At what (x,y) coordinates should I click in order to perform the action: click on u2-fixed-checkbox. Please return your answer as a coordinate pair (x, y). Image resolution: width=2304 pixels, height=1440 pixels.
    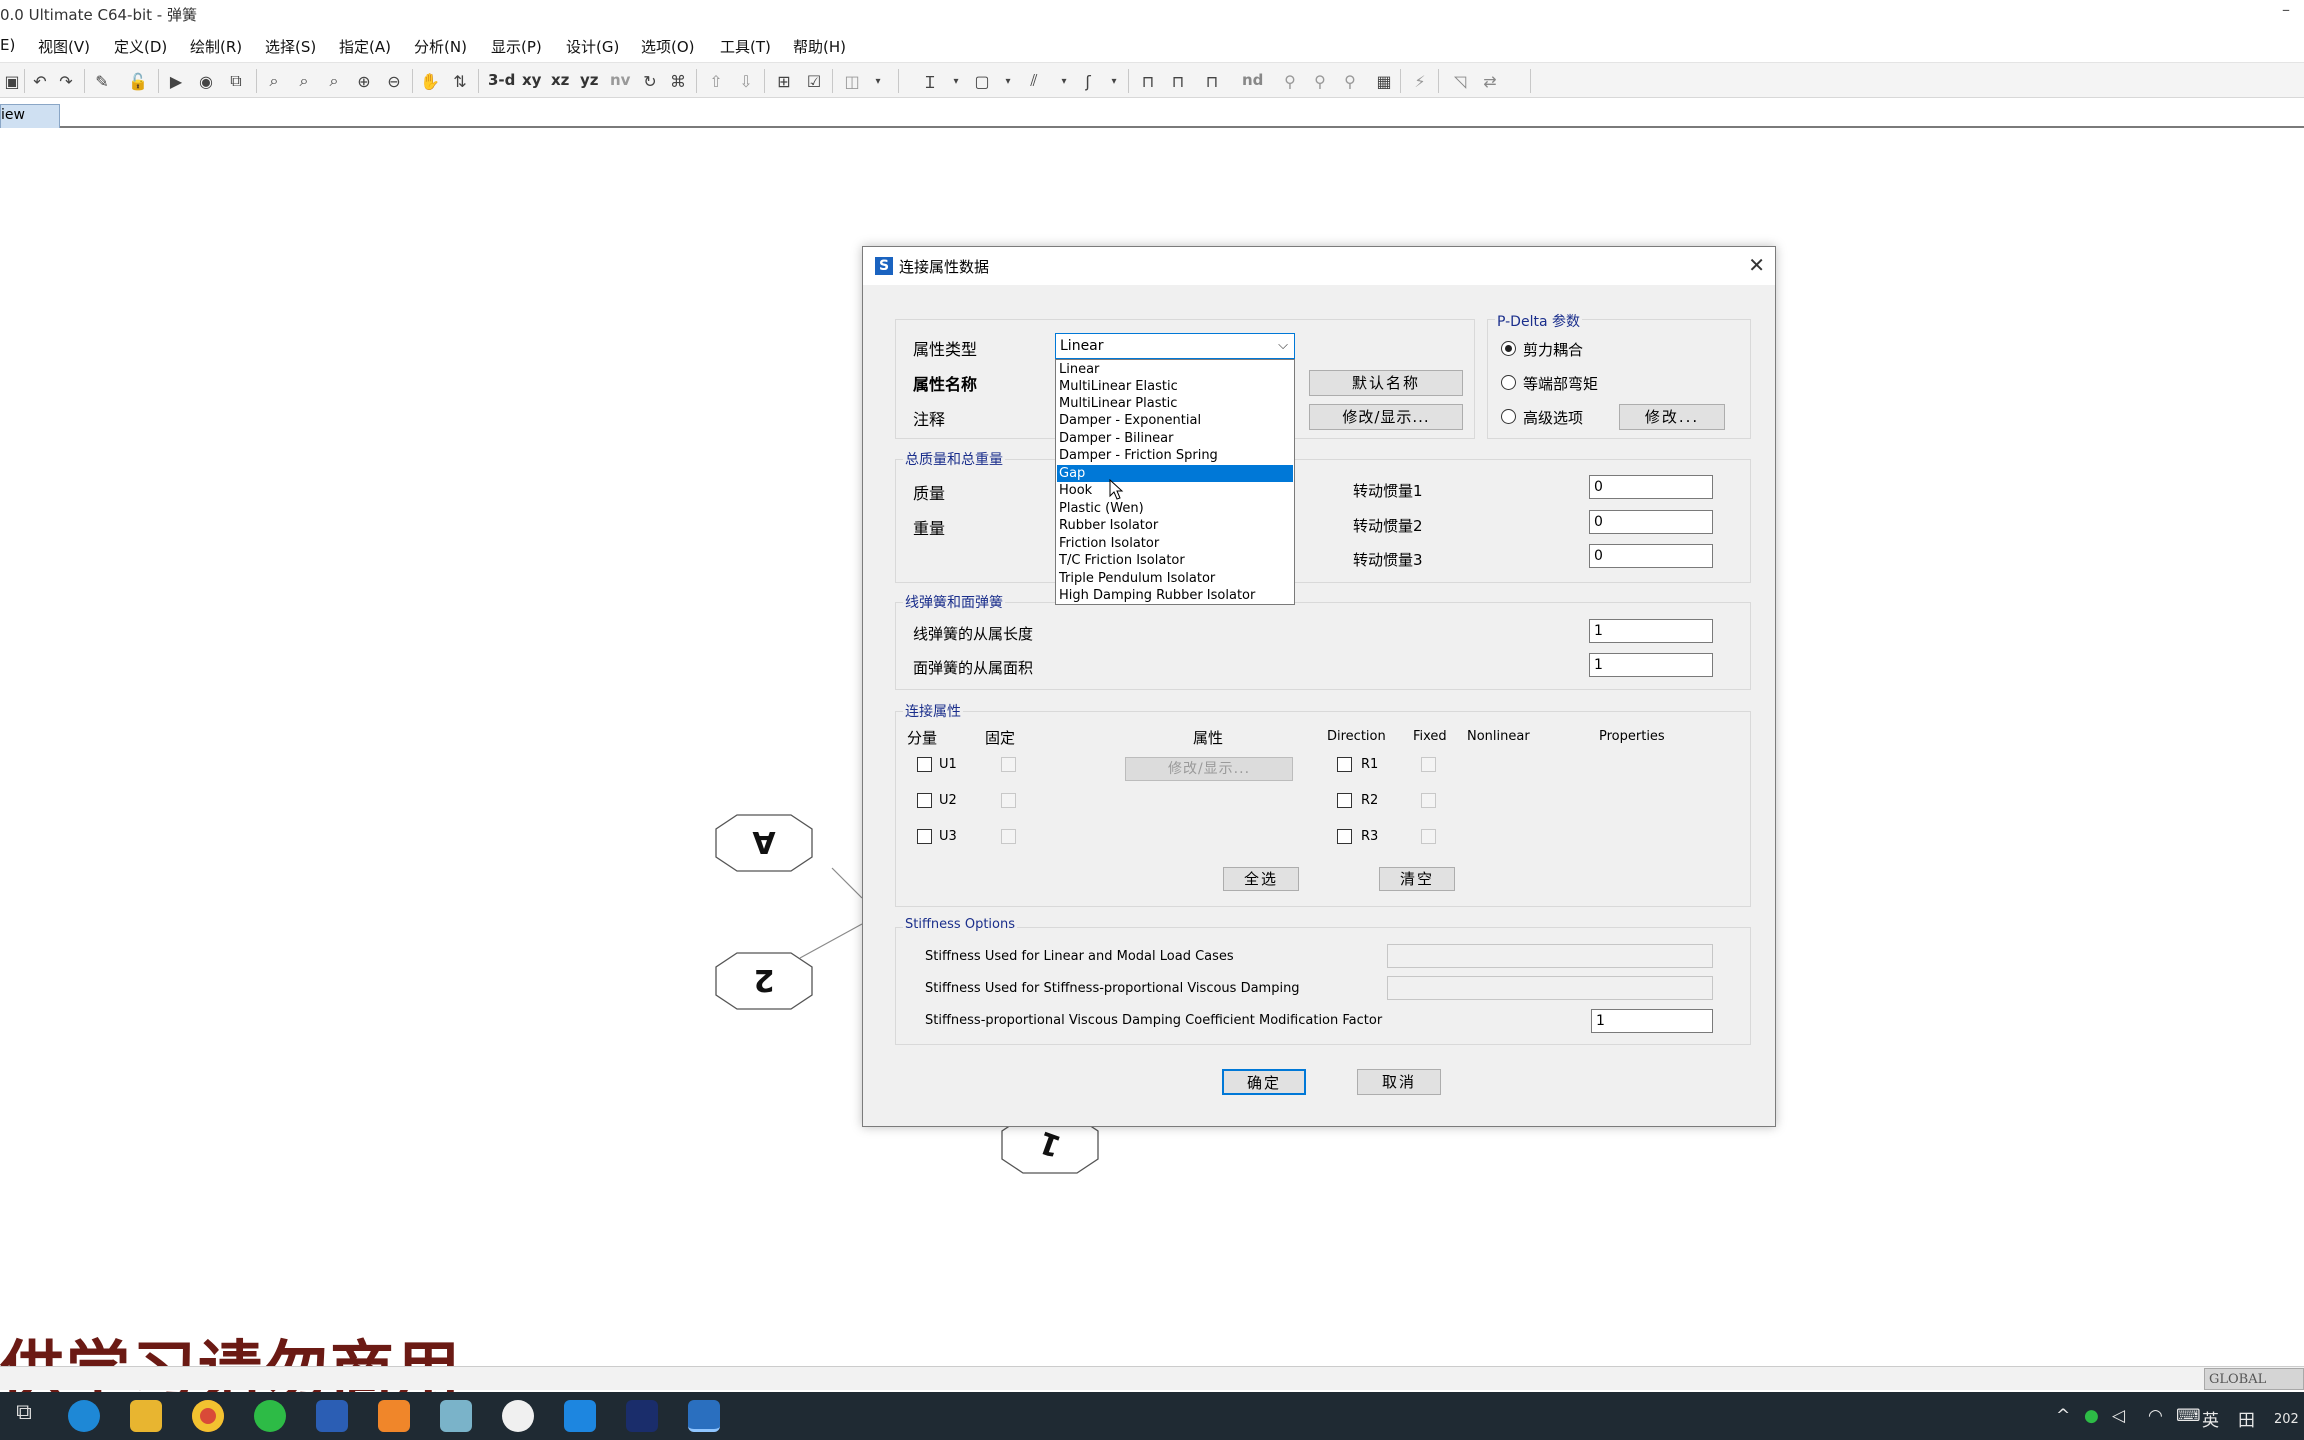
    Looking at the image, I should click on (1008, 800).